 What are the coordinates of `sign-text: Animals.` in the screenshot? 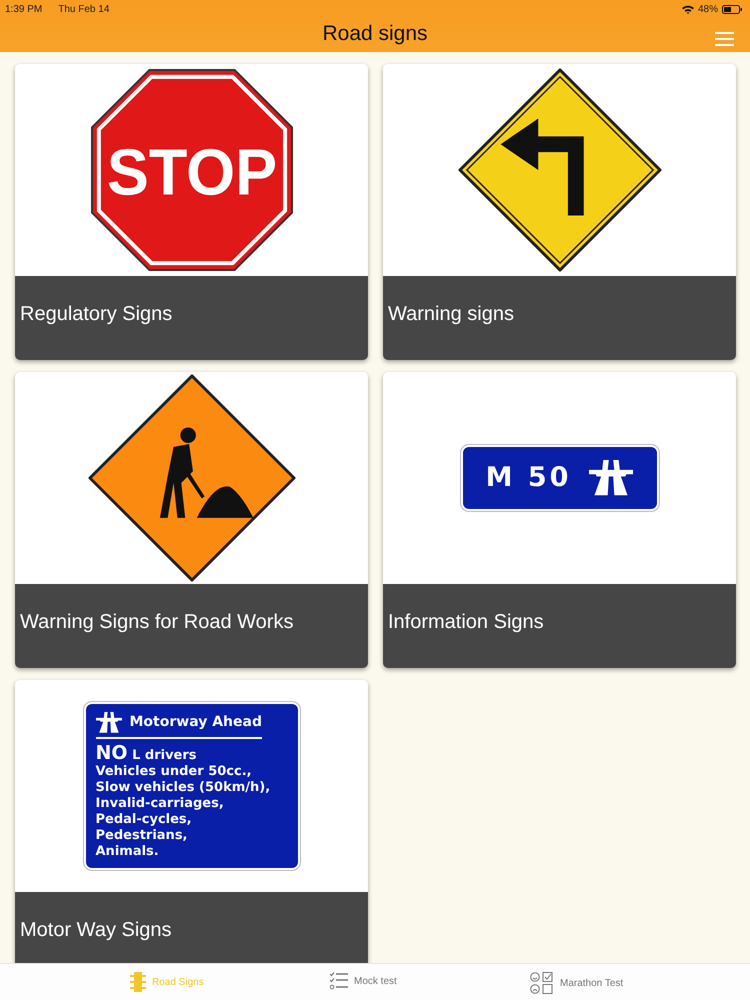 It's located at (128, 852).